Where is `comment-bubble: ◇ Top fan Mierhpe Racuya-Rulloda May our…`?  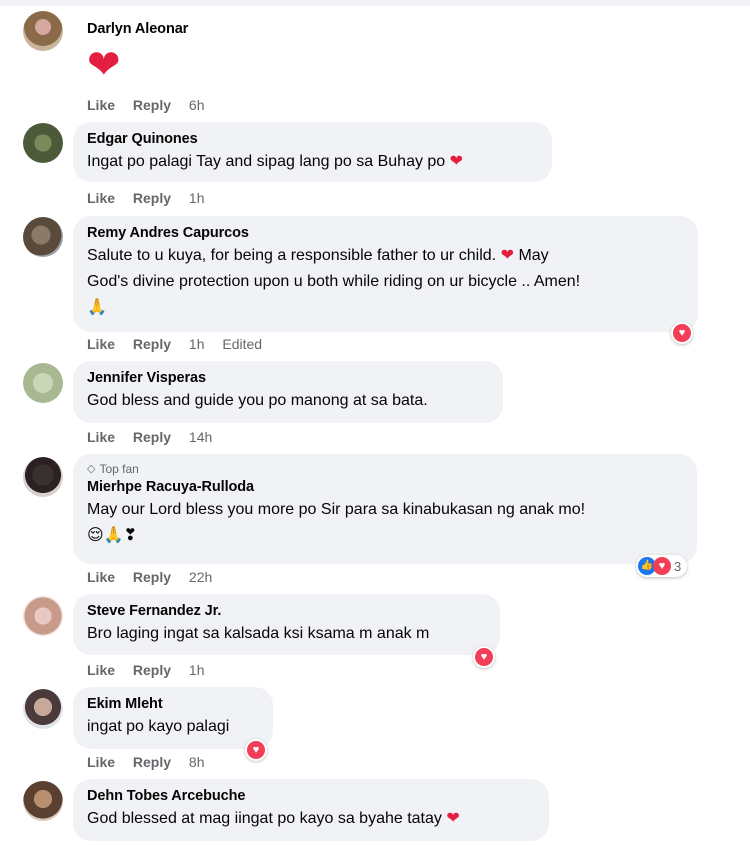 comment-bubble: ◇ Top fan Mierhpe Racuya-Rulloda May our… is located at coordinates (385, 509).